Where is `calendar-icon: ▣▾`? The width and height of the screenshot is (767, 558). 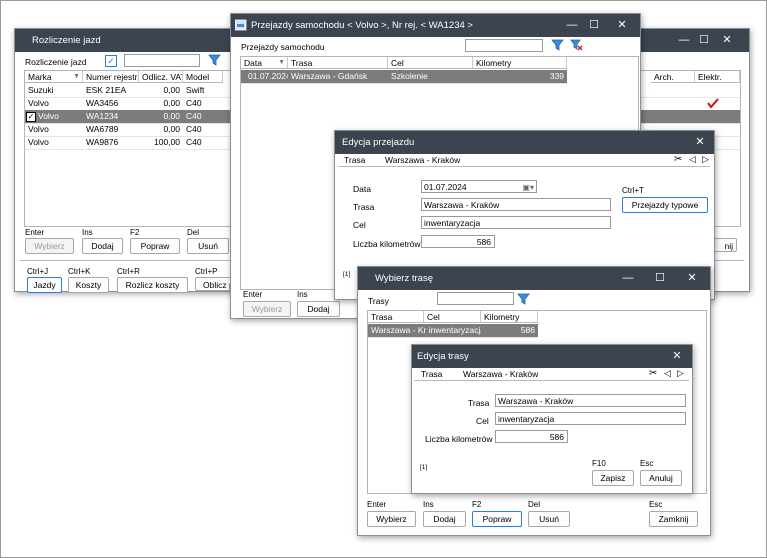 calendar-icon: ▣▾ is located at coordinates (528, 187).